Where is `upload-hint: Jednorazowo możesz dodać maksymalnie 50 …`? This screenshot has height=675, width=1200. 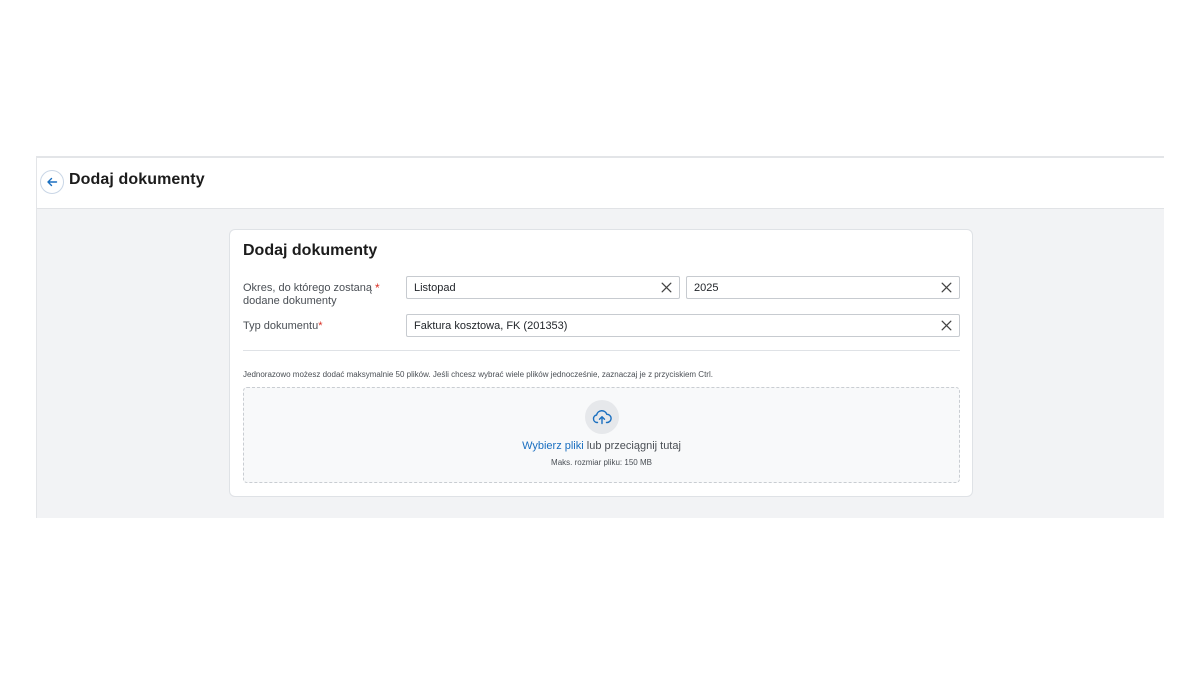 upload-hint: Jednorazowo możesz dodać maksymalnie 50 … is located at coordinates (478, 374).